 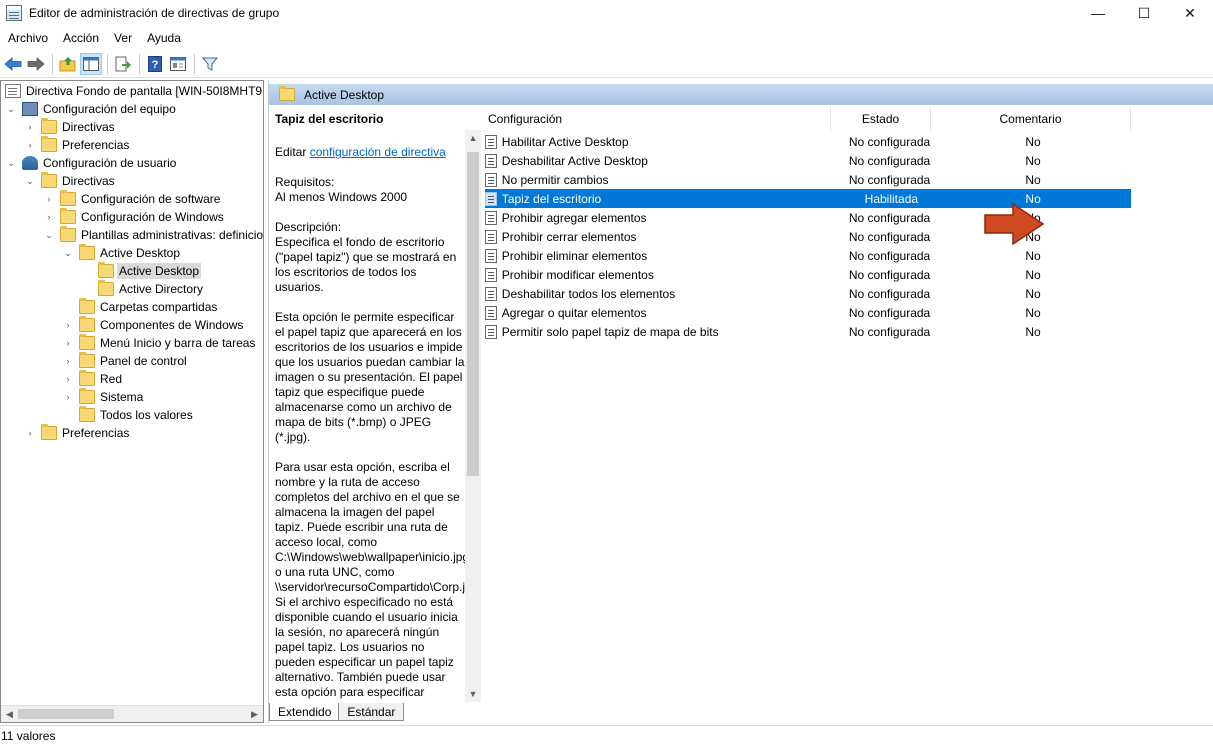 What do you see at coordinates (143, 361) in the screenshot?
I see `tree-label: Panel de control` at bounding box center [143, 361].